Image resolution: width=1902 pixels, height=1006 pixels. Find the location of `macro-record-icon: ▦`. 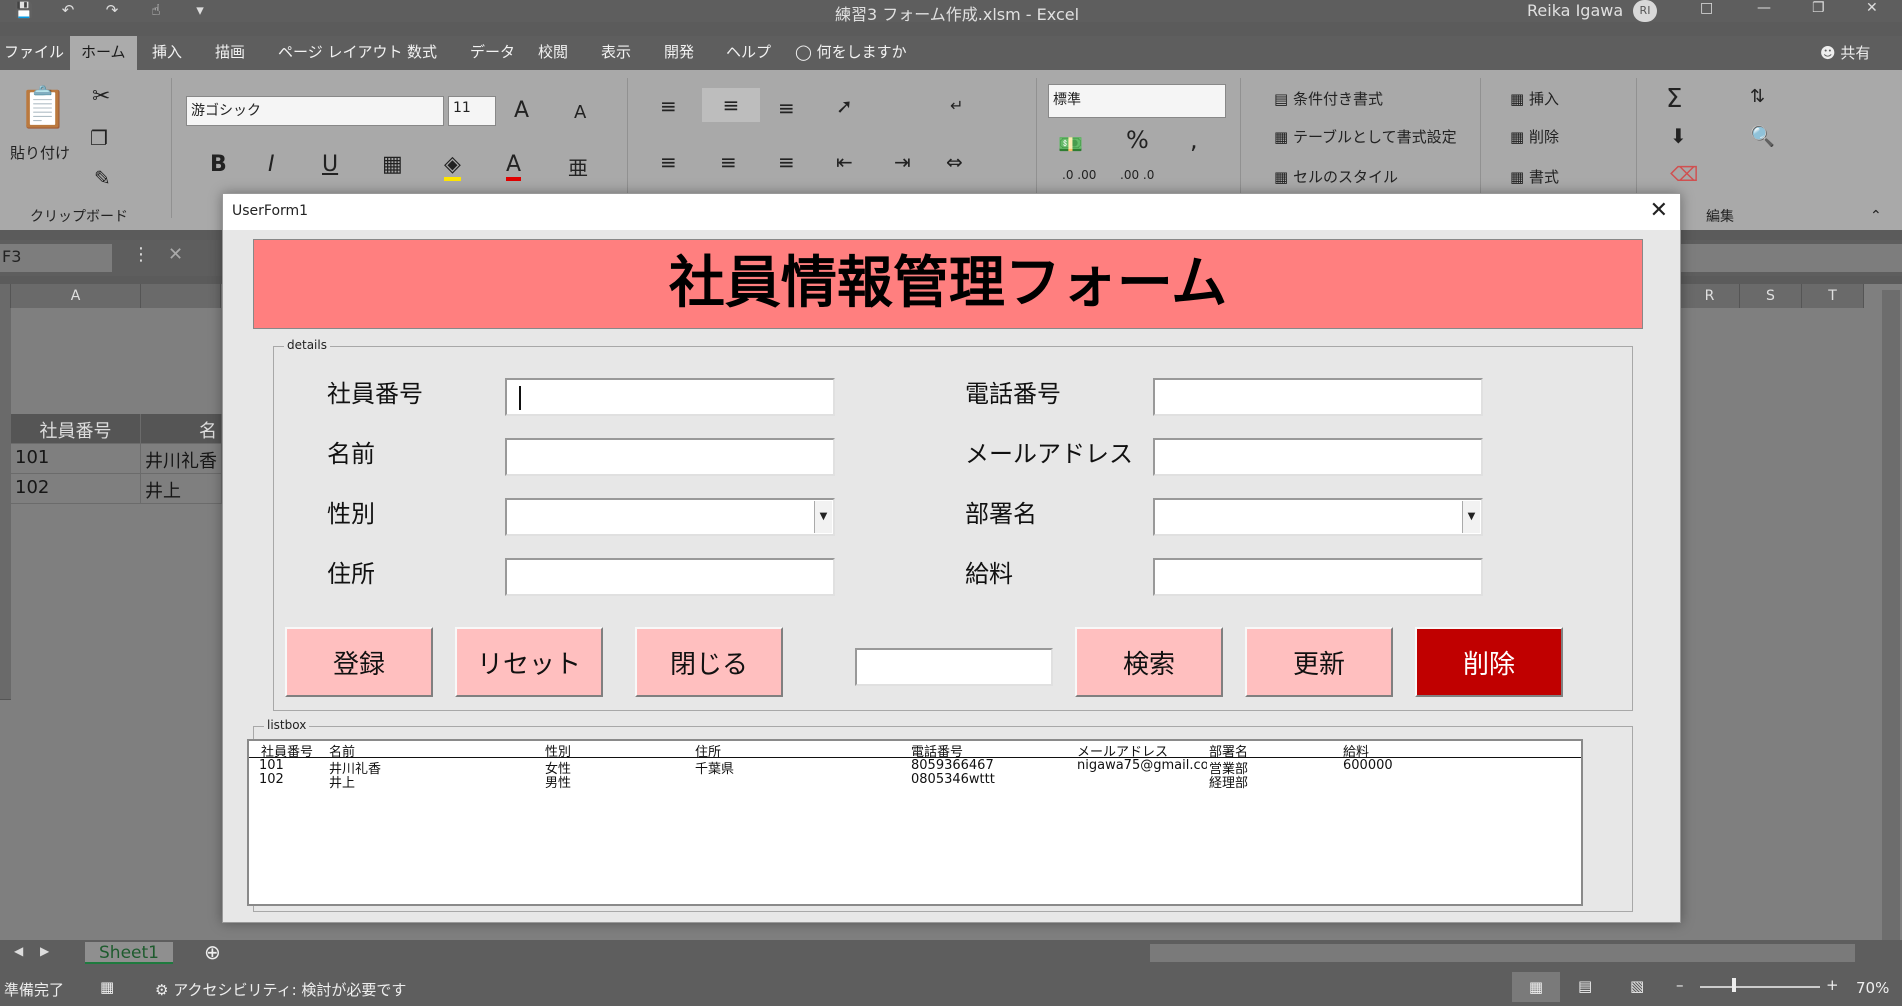

macro-record-icon: ▦ is located at coordinates (107, 987).